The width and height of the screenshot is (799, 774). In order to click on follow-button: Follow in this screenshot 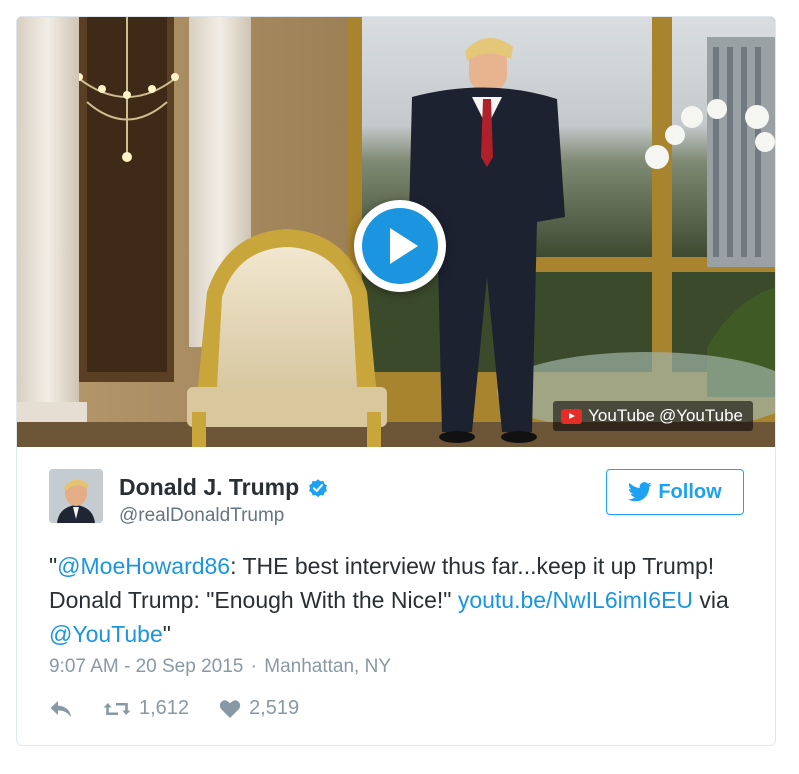, I will do `click(675, 492)`.